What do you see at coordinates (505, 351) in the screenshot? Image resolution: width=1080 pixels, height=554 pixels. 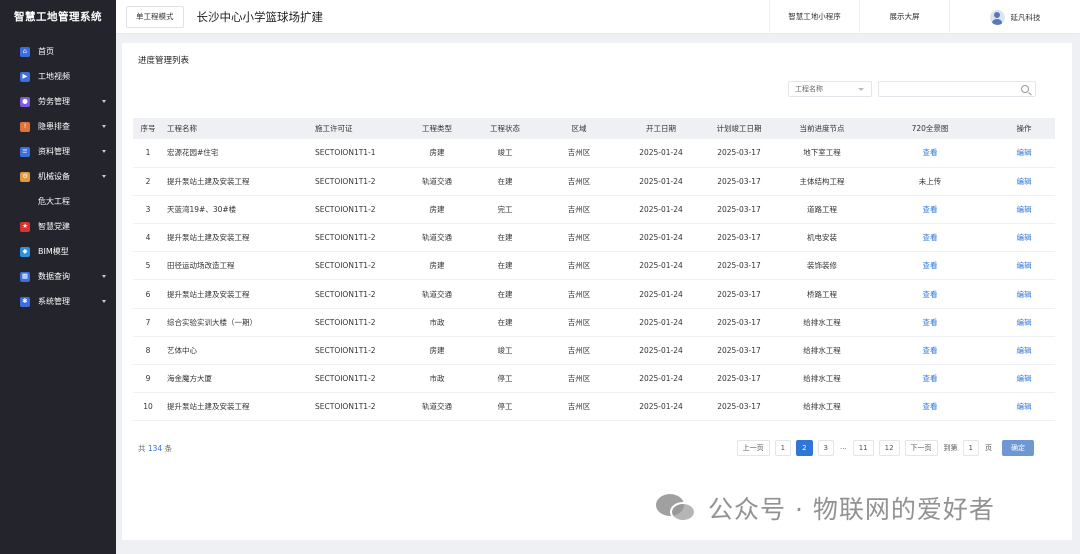 I see `project-status: 竣工` at bounding box center [505, 351].